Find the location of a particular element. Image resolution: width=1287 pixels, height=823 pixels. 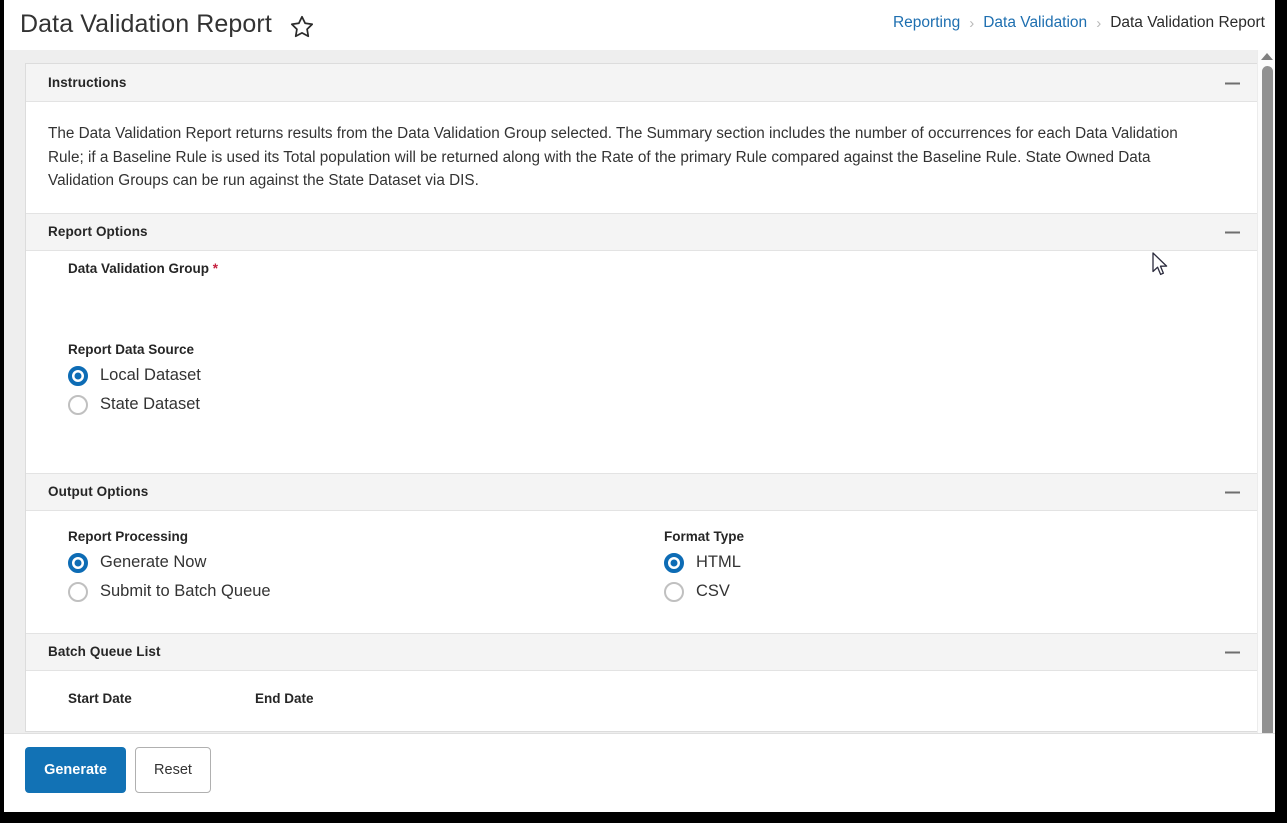

section-header-output-options: Output Options is located at coordinates (643, 491).